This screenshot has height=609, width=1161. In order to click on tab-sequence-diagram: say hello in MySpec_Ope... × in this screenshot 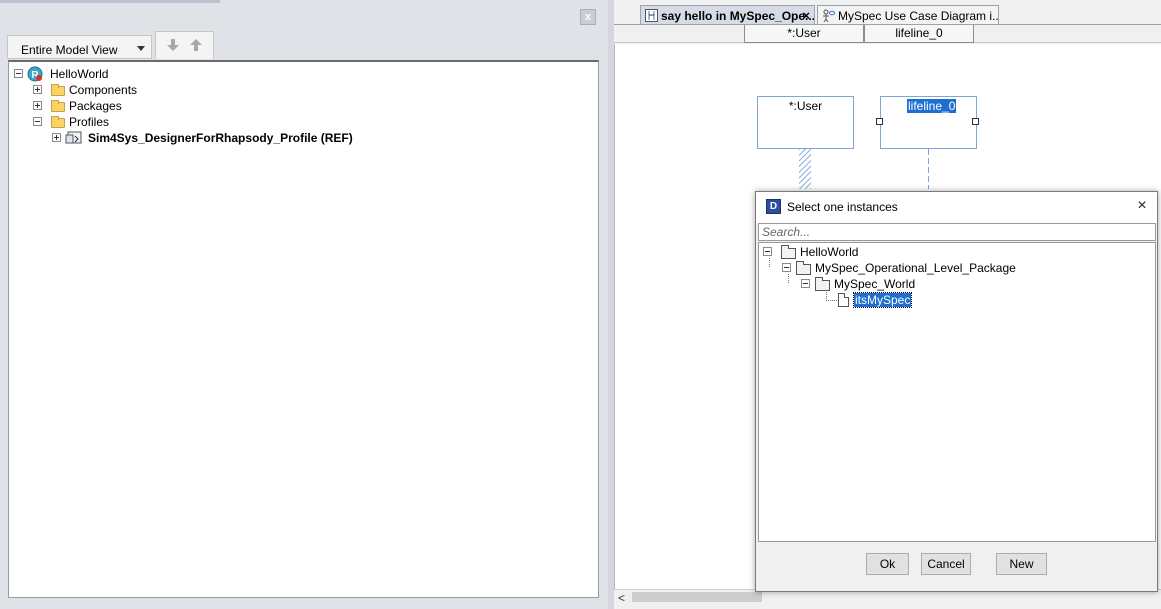, I will do `click(727, 15)`.